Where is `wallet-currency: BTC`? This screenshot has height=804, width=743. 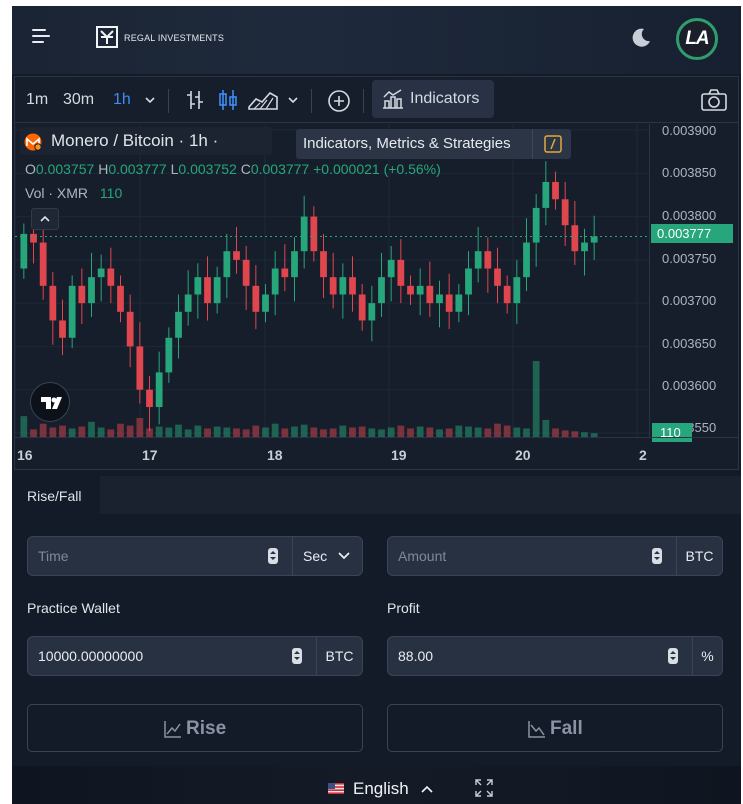
wallet-currency: BTC is located at coordinates (339, 656).